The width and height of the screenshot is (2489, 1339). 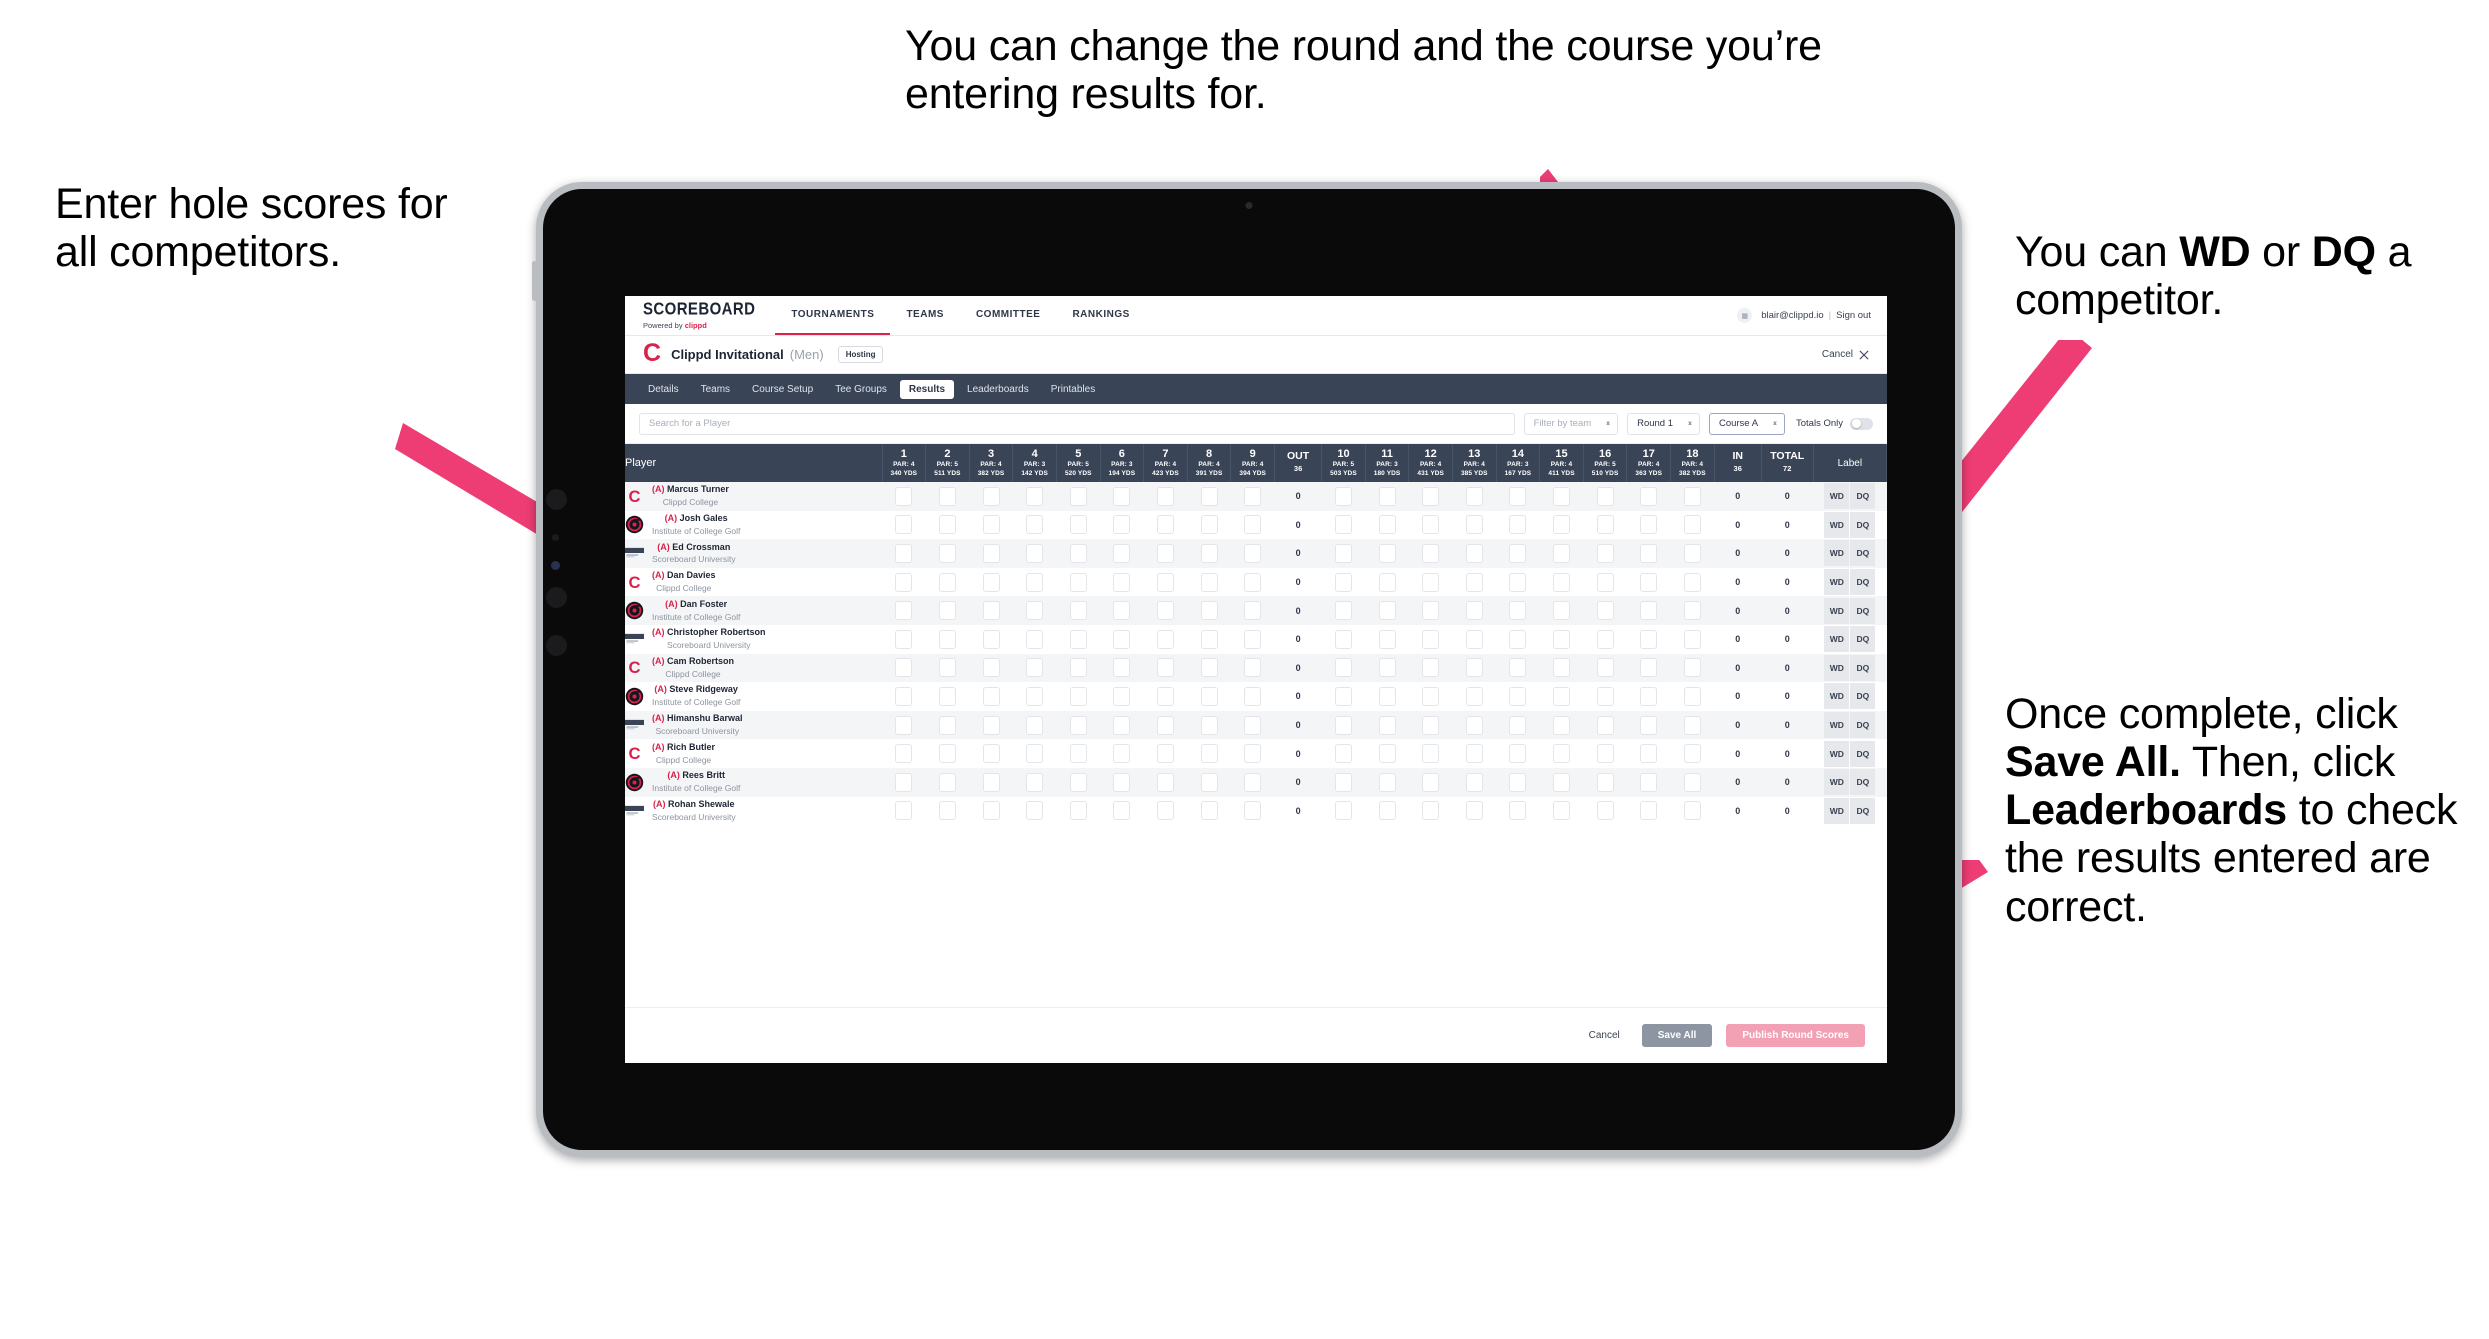 What do you see at coordinates (927, 389) in the screenshot?
I see `tab-results: Results` at bounding box center [927, 389].